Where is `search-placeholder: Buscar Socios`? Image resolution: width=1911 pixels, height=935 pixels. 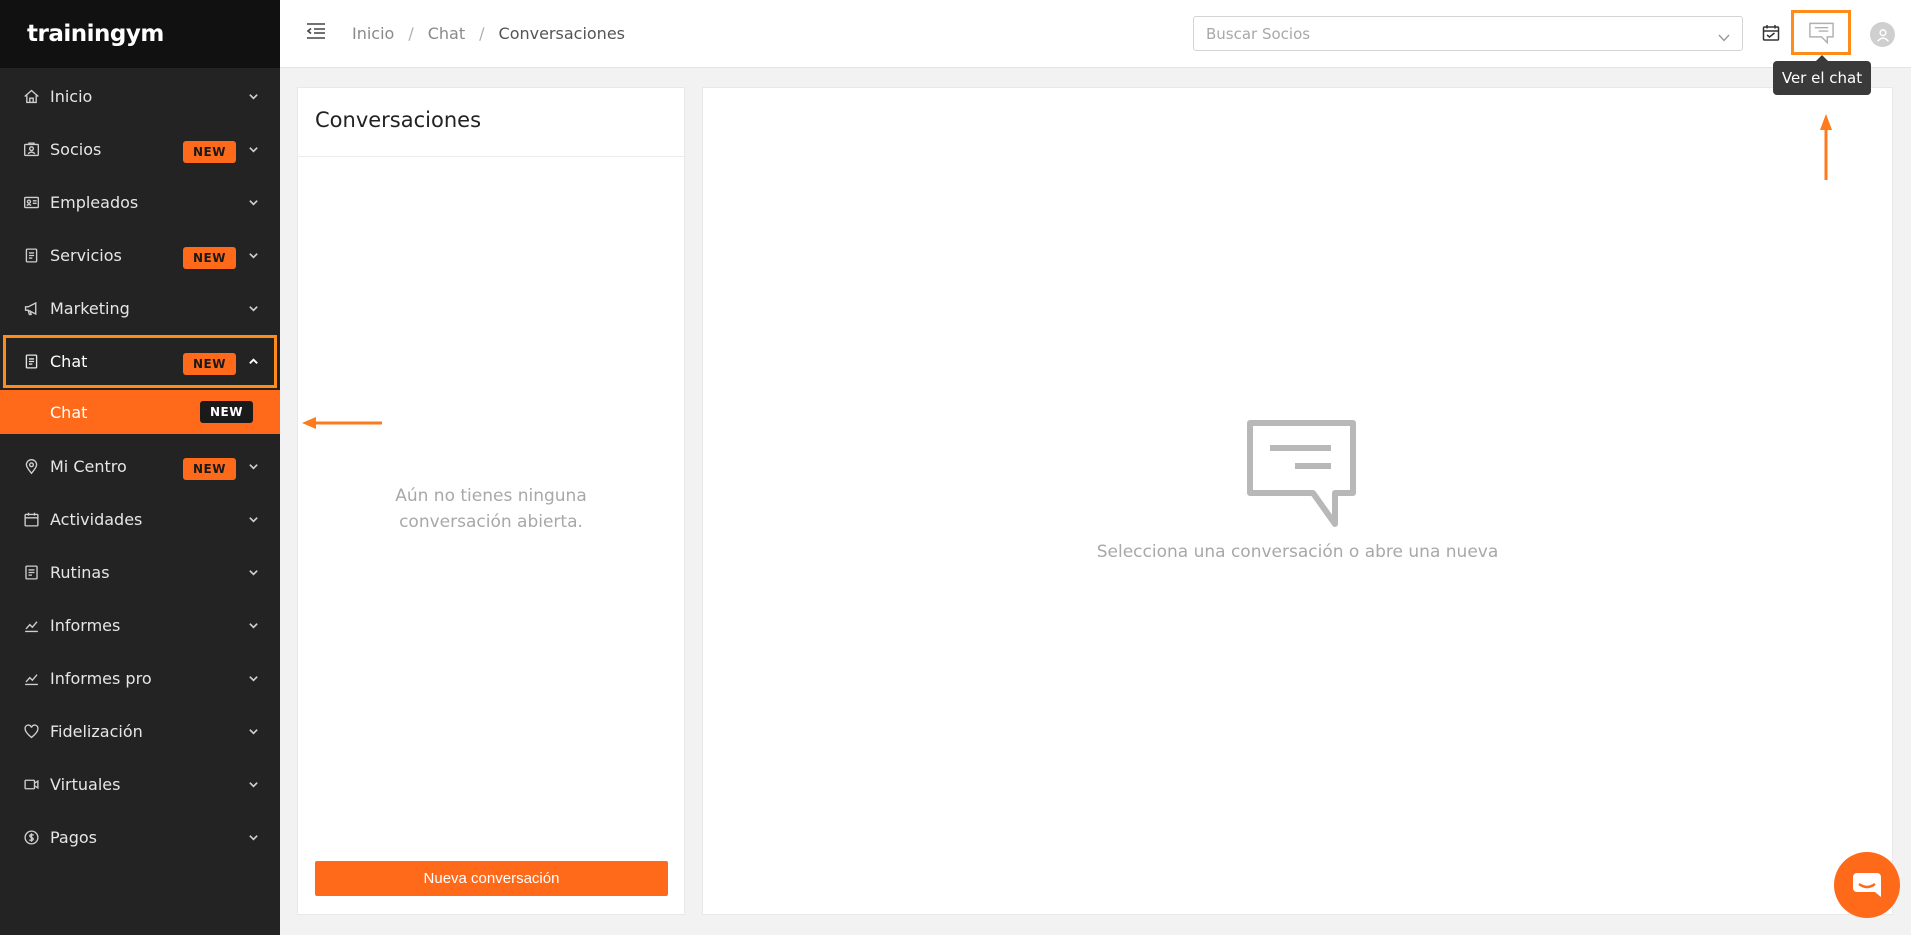
search-placeholder: Buscar Socios is located at coordinates (1258, 33).